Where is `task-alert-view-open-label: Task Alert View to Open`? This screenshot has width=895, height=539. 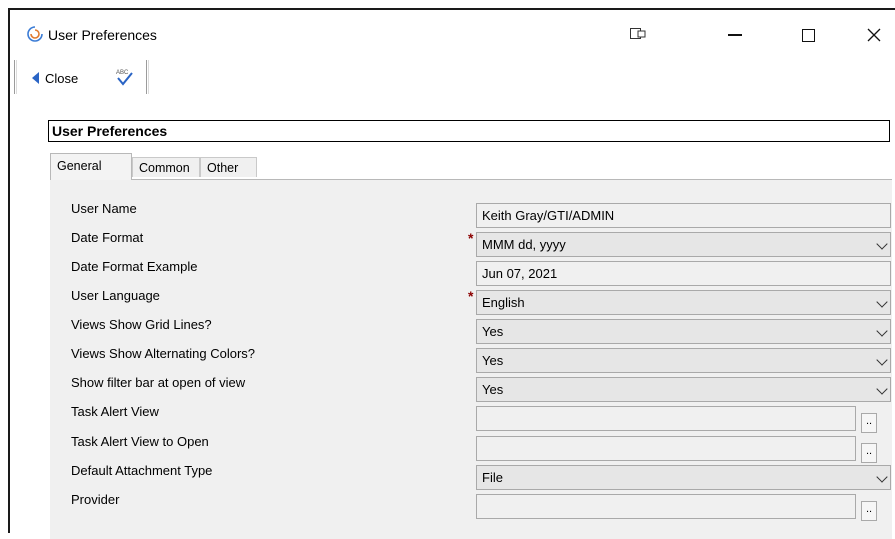
task-alert-view-open-label: Task Alert View to Open is located at coordinates (140, 441).